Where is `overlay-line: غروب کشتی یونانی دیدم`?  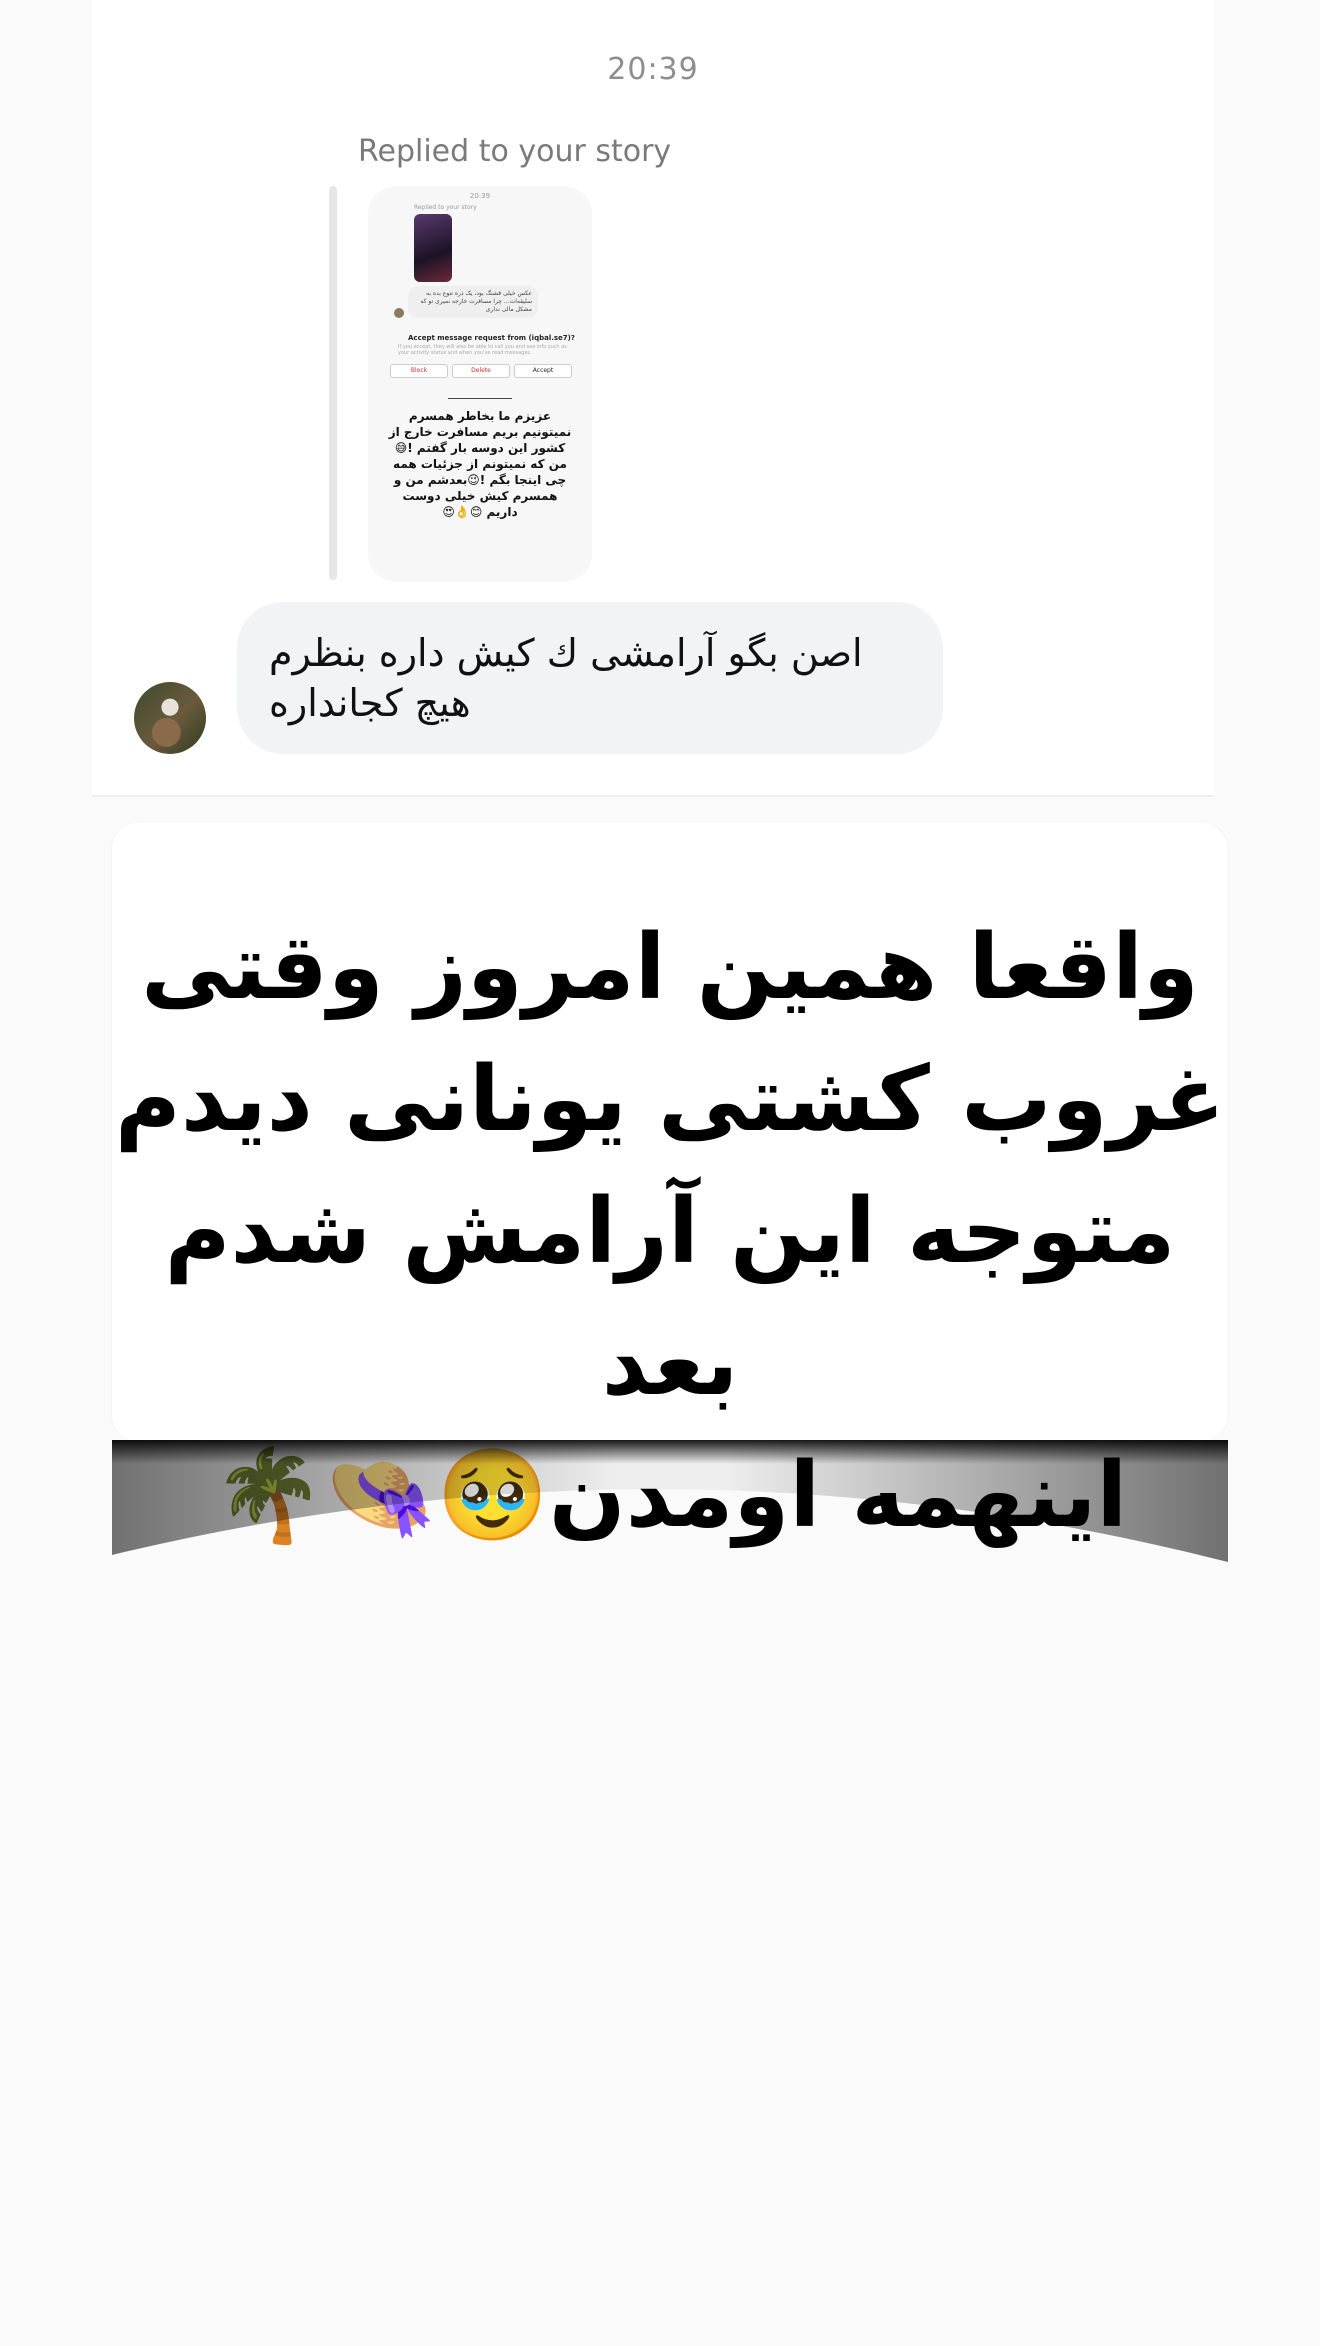 overlay-line: غروب کشتی یونانی دیدم is located at coordinates (670, 1099).